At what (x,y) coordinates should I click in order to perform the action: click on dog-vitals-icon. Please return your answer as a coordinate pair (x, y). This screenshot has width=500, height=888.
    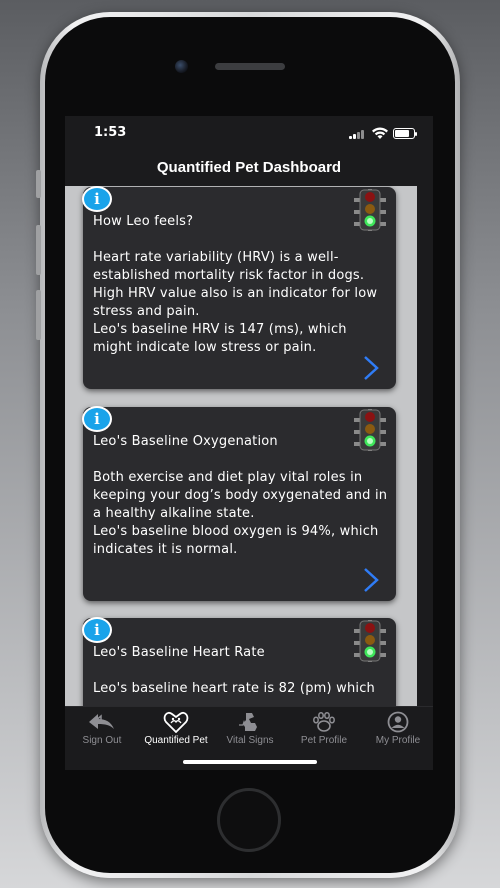
    Looking at the image, I should click on (248, 722).